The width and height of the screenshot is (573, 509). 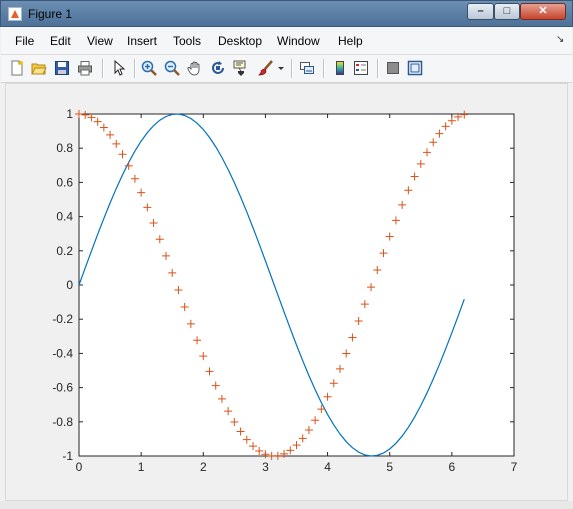 What do you see at coordinates (69, 285) in the screenshot?
I see `y-tick-label: 0` at bounding box center [69, 285].